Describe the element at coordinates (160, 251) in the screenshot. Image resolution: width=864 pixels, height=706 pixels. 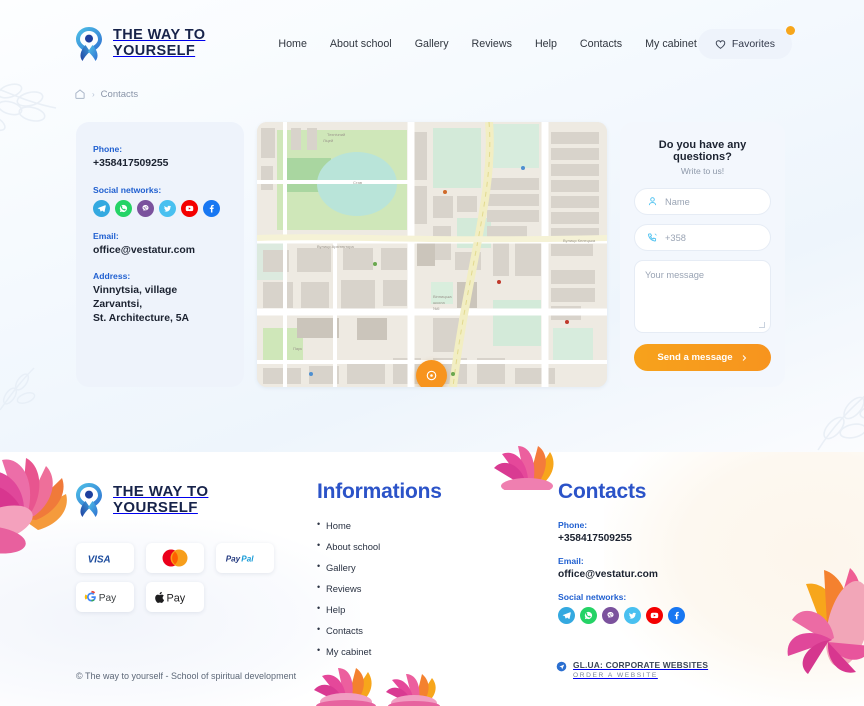
I see `email-value: office@vestatur.com` at that location.